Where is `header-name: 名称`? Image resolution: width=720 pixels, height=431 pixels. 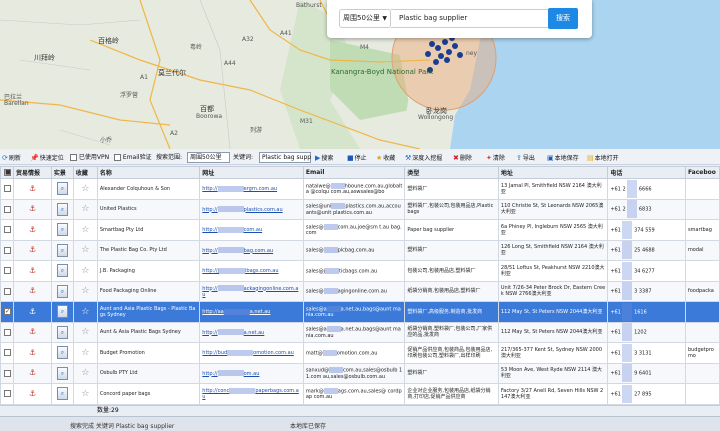 header-name: 名称 is located at coordinates (148, 172).